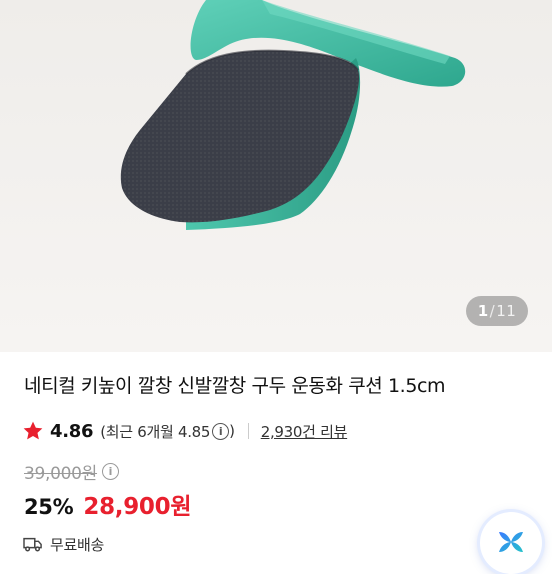 The image size is (552, 574). I want to click on recent-rating: (최근 6개월 4.85 i ), so click(167, 431).